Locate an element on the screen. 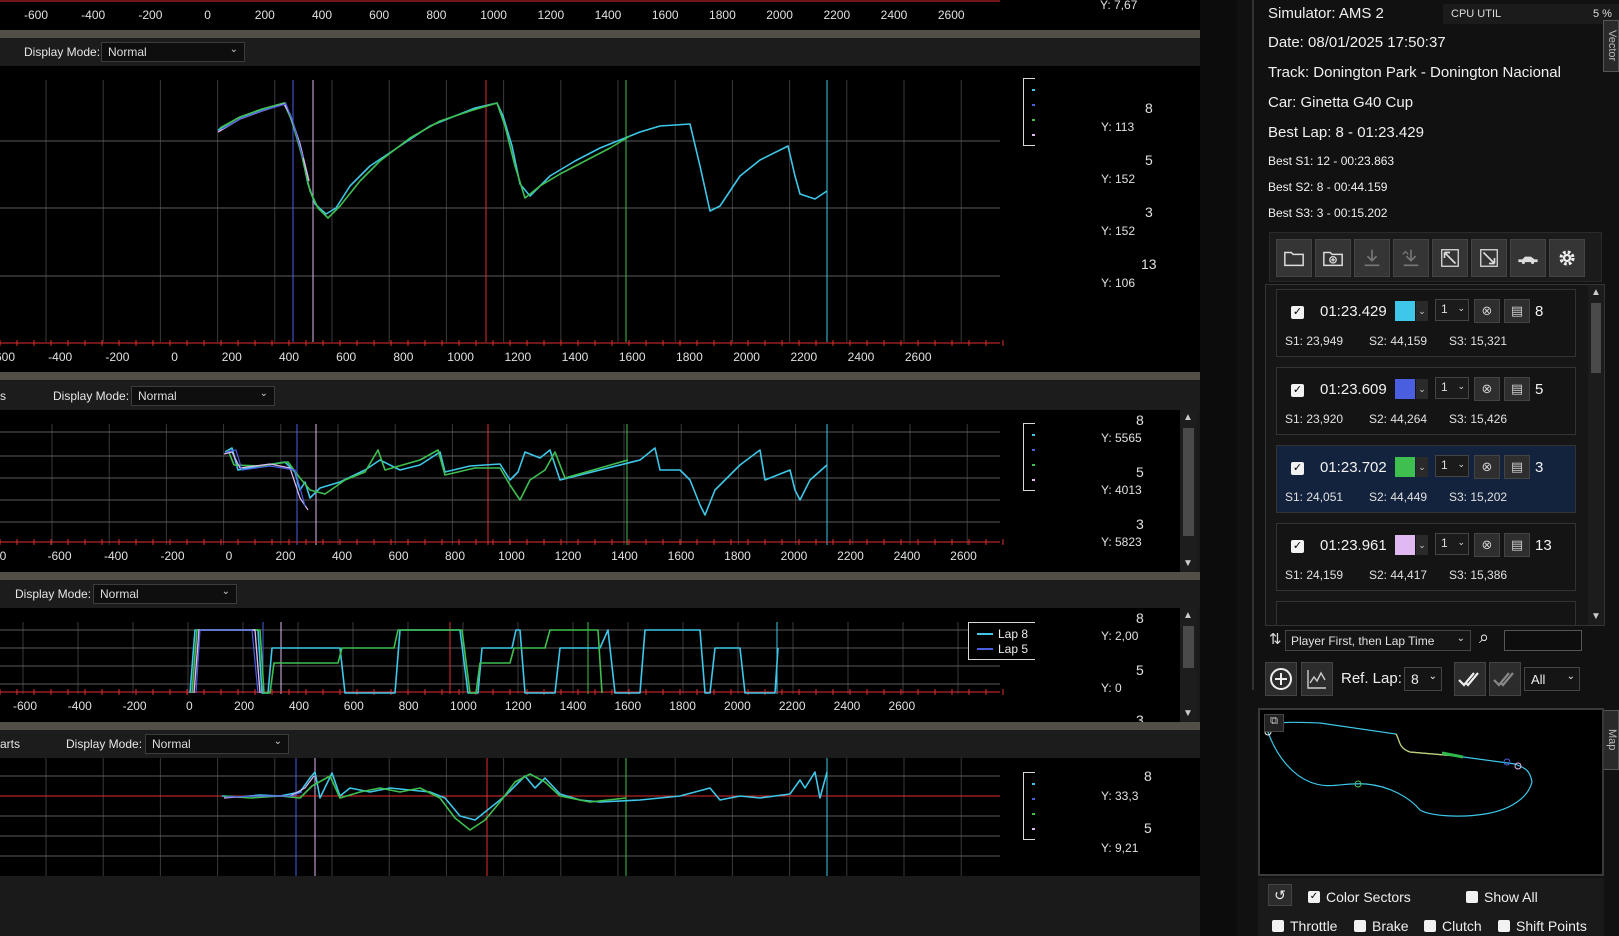  open-folder-button is located at coordinates (1294, 258).